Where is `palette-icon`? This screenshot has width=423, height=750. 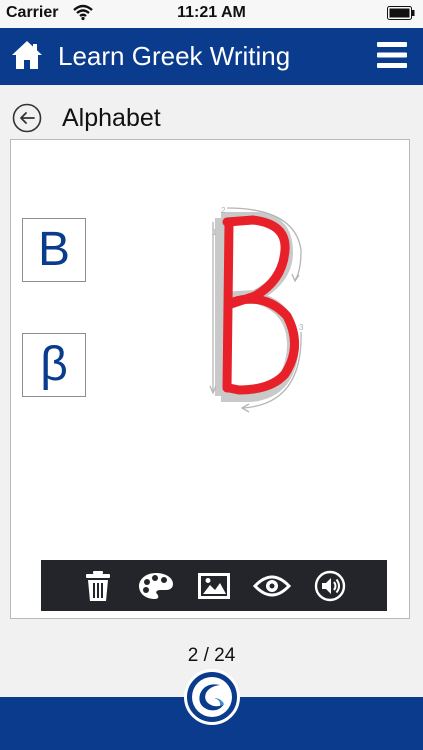 palette-icon is located at coordinates (156, 586).